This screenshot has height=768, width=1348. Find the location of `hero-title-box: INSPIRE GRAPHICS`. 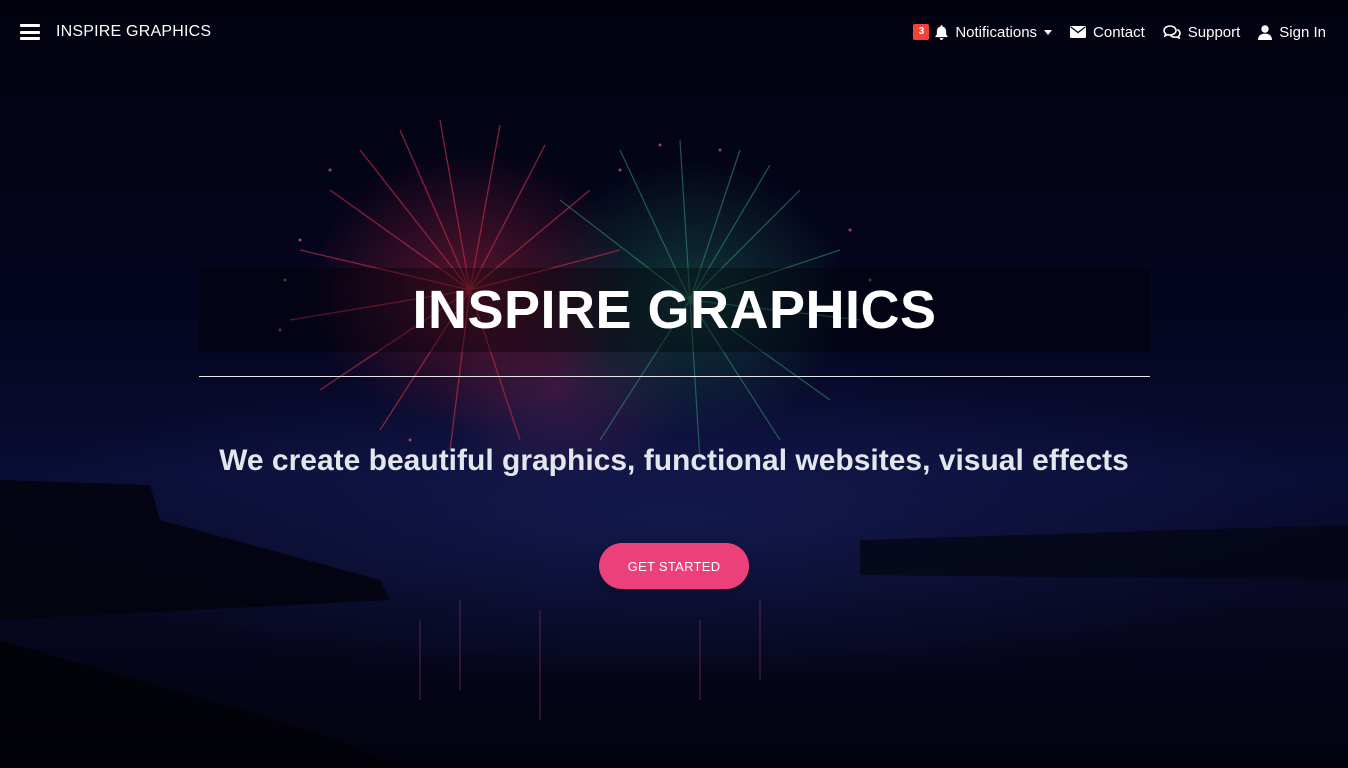

hero-title-box: INSPIRE GRAPHICS is located at coordinates (674, 310).